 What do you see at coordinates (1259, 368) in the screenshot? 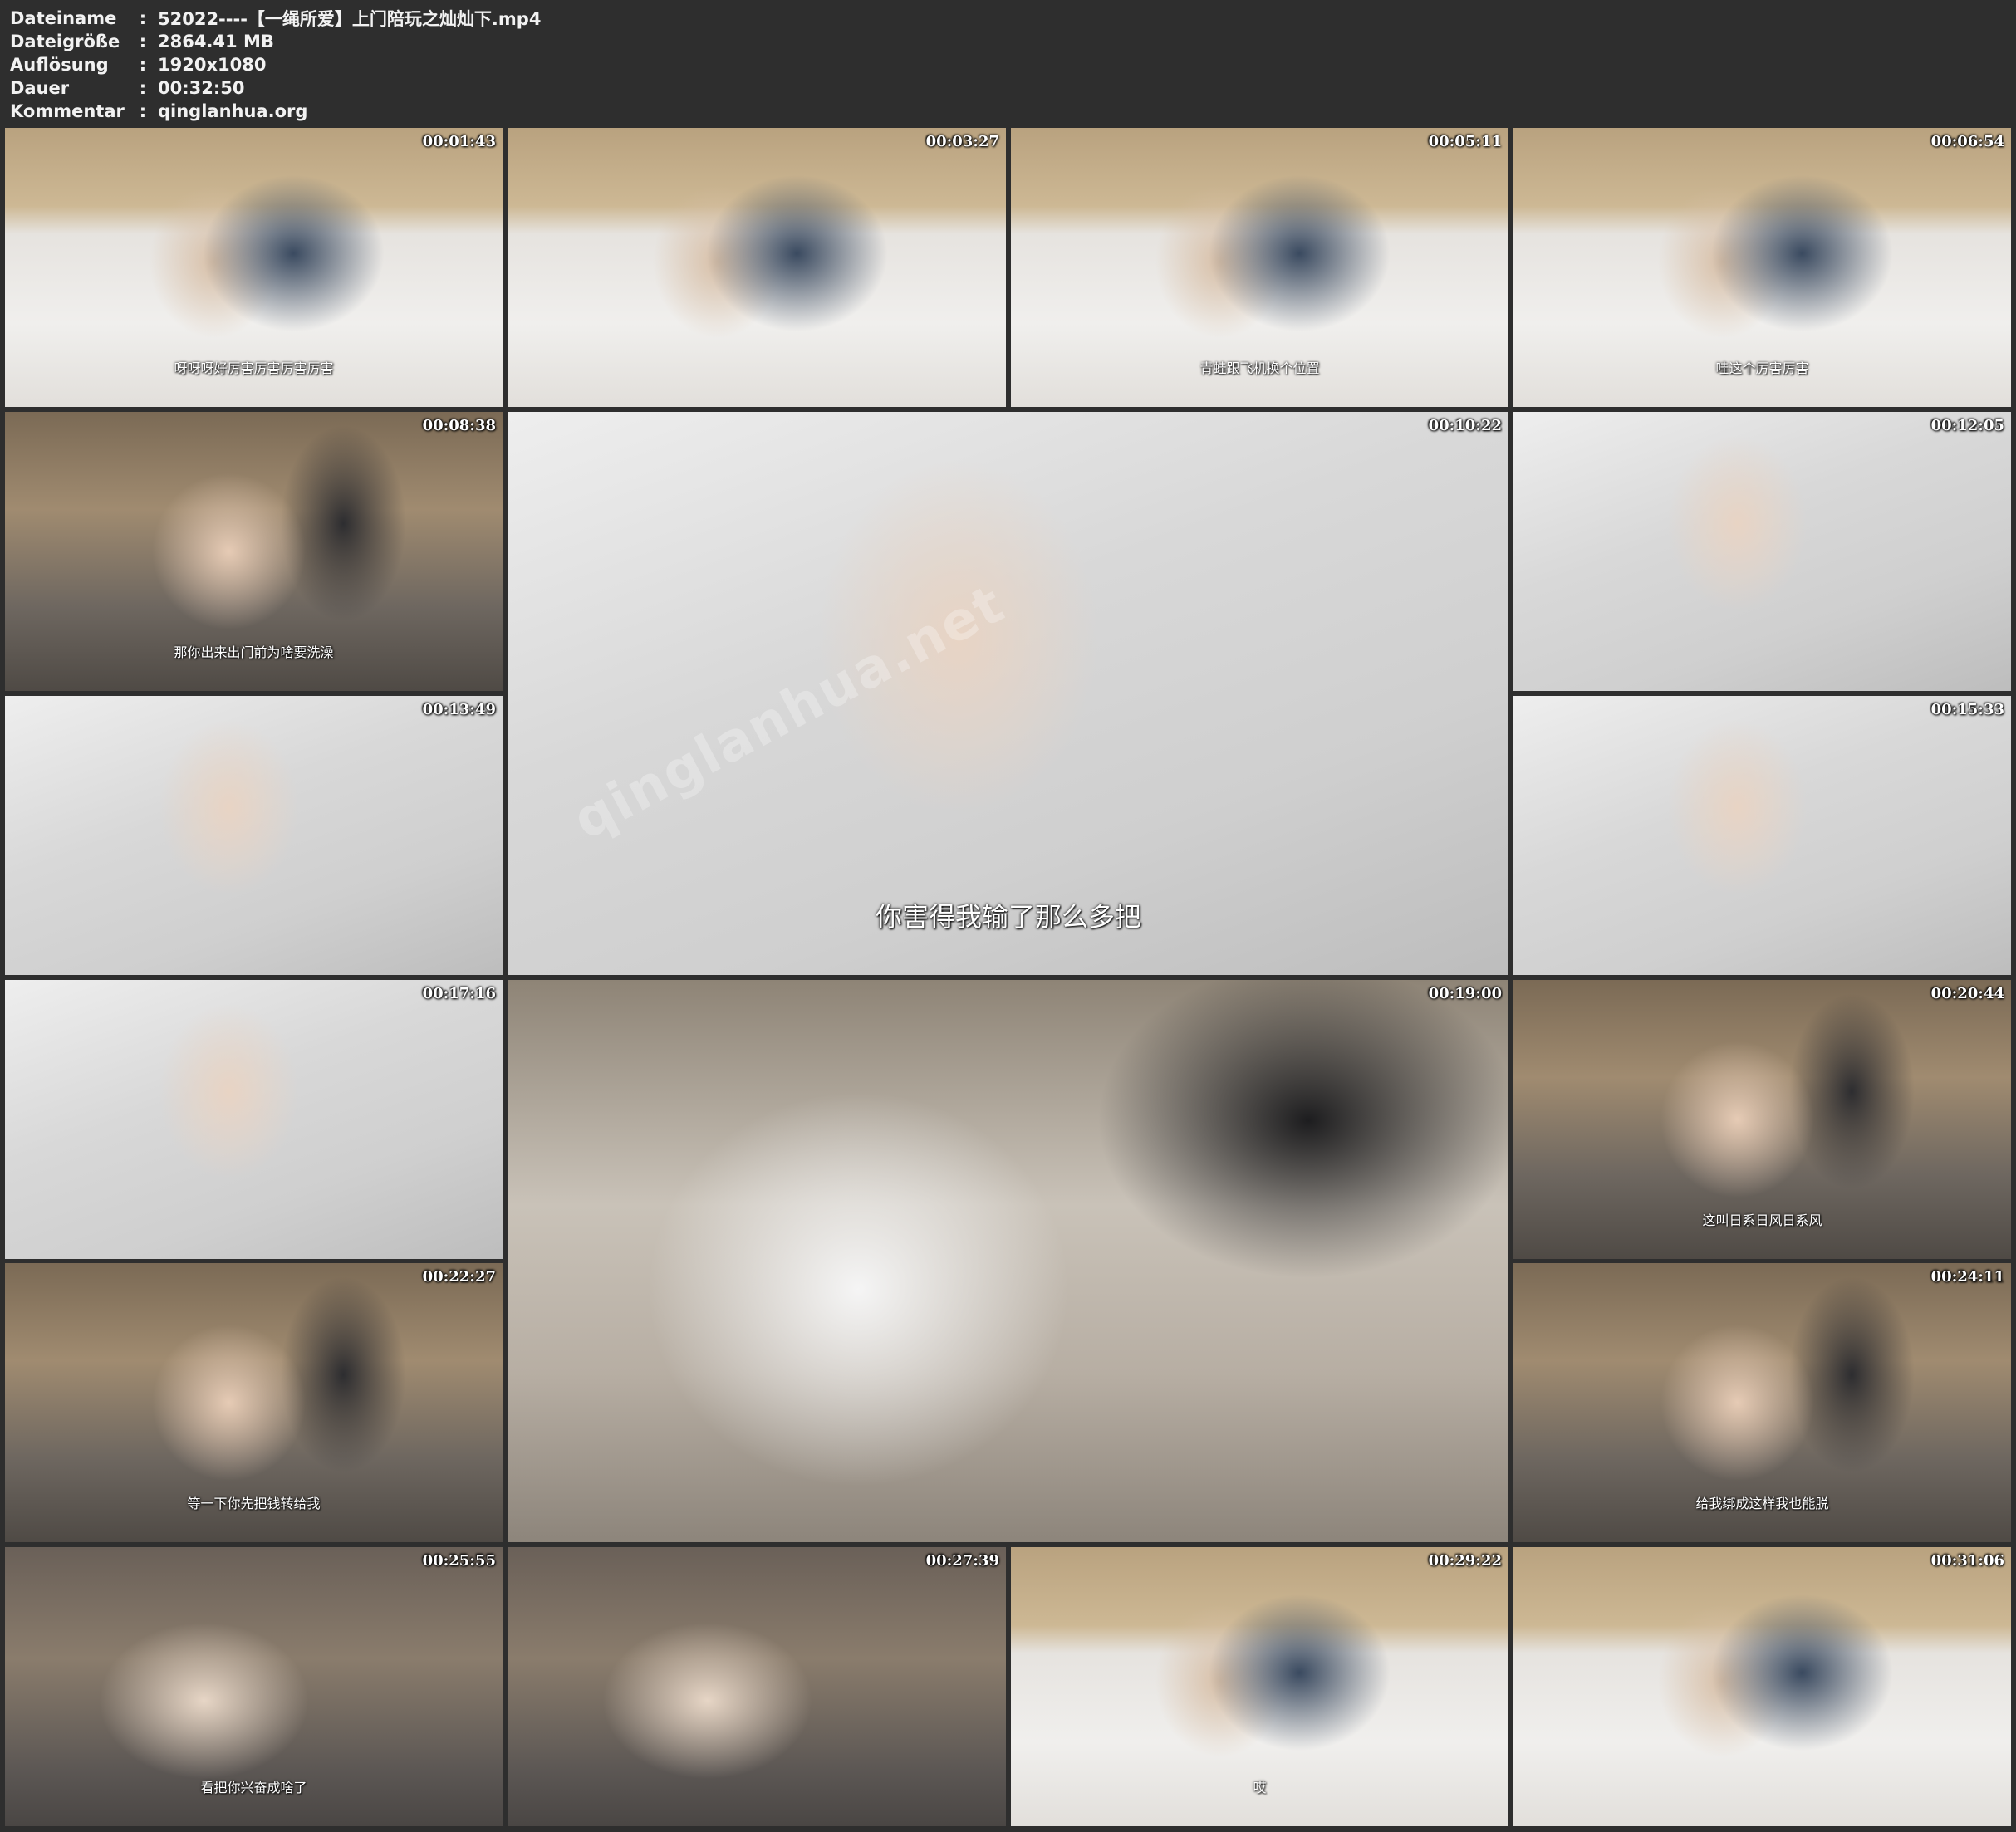
I see `subtitle: 青蛙跟飞机换个位置` at bounding box center [1259, 368].